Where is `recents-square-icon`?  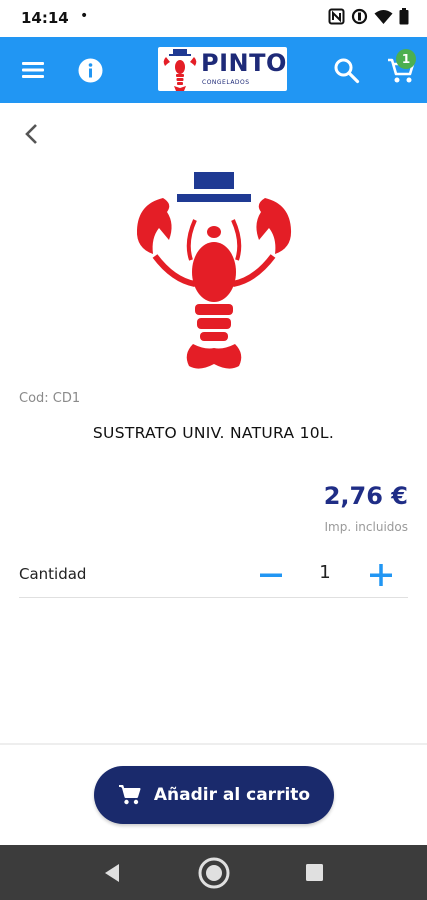
recents-square-icon is located at coordinates (314, 872).